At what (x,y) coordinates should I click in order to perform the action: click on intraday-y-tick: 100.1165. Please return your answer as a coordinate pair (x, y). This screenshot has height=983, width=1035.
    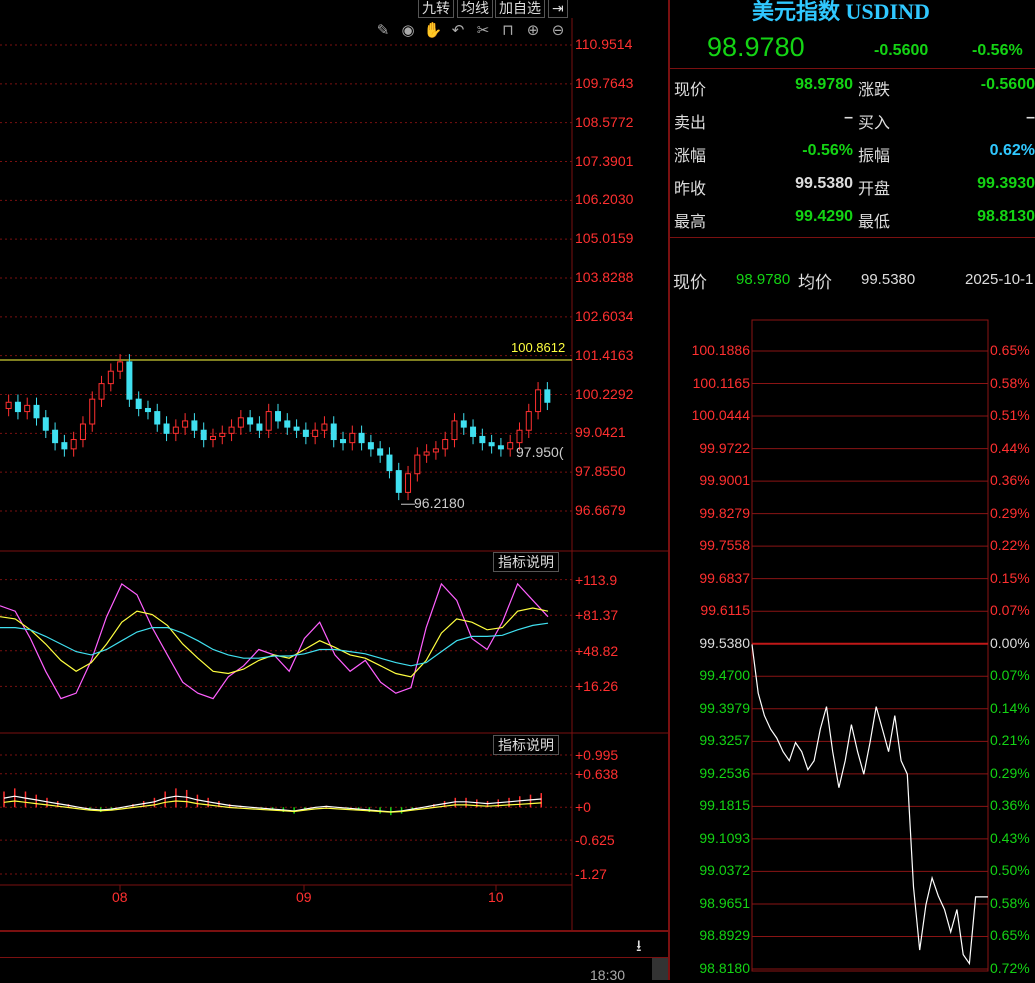
    Looking at the image, I should click on (721, 382).